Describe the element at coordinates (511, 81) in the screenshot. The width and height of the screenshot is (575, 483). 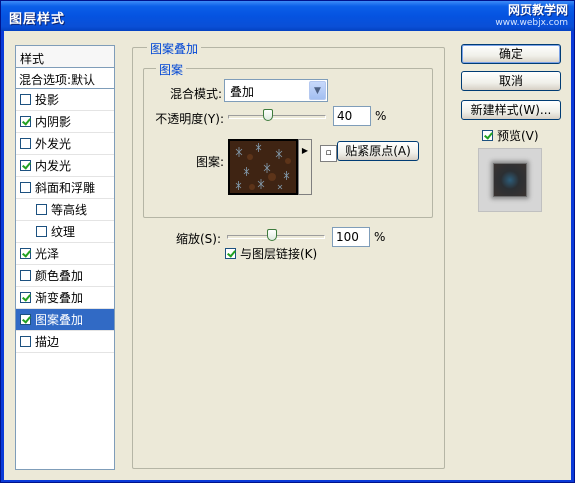
I see `cancel-button: 取消` at that location.